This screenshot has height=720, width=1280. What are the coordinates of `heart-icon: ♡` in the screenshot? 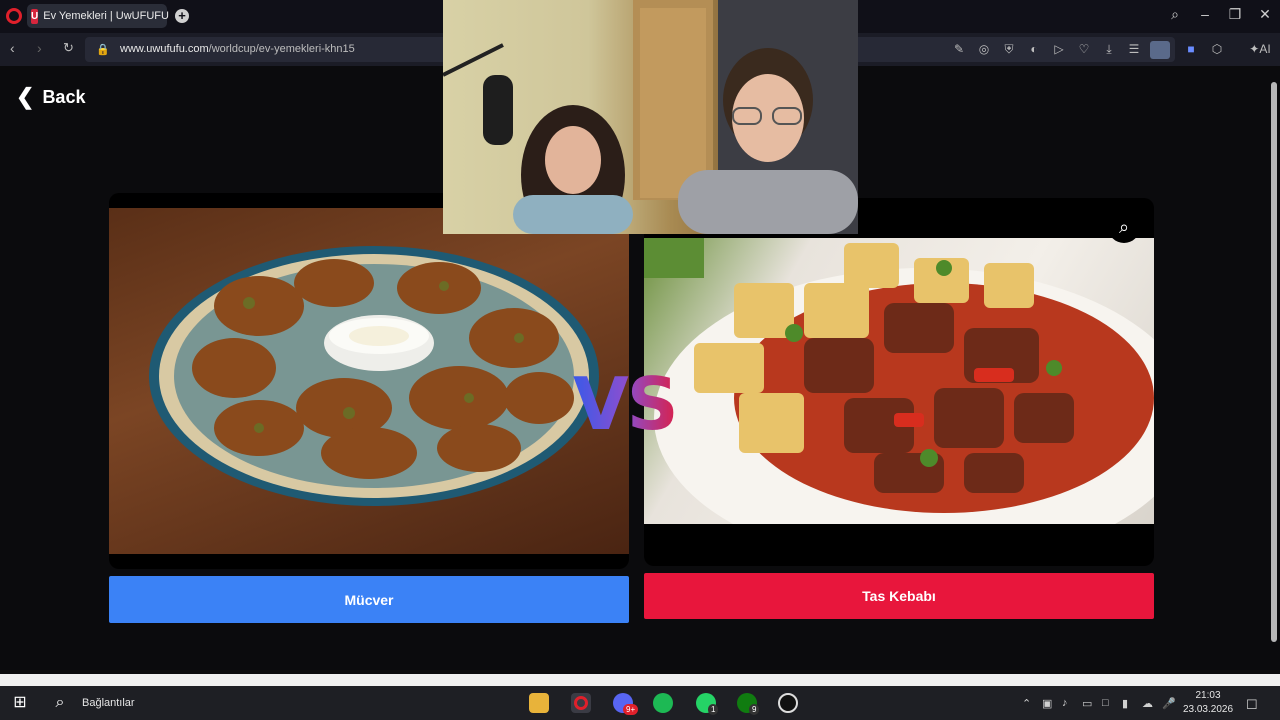 It's located at (1084, 49).